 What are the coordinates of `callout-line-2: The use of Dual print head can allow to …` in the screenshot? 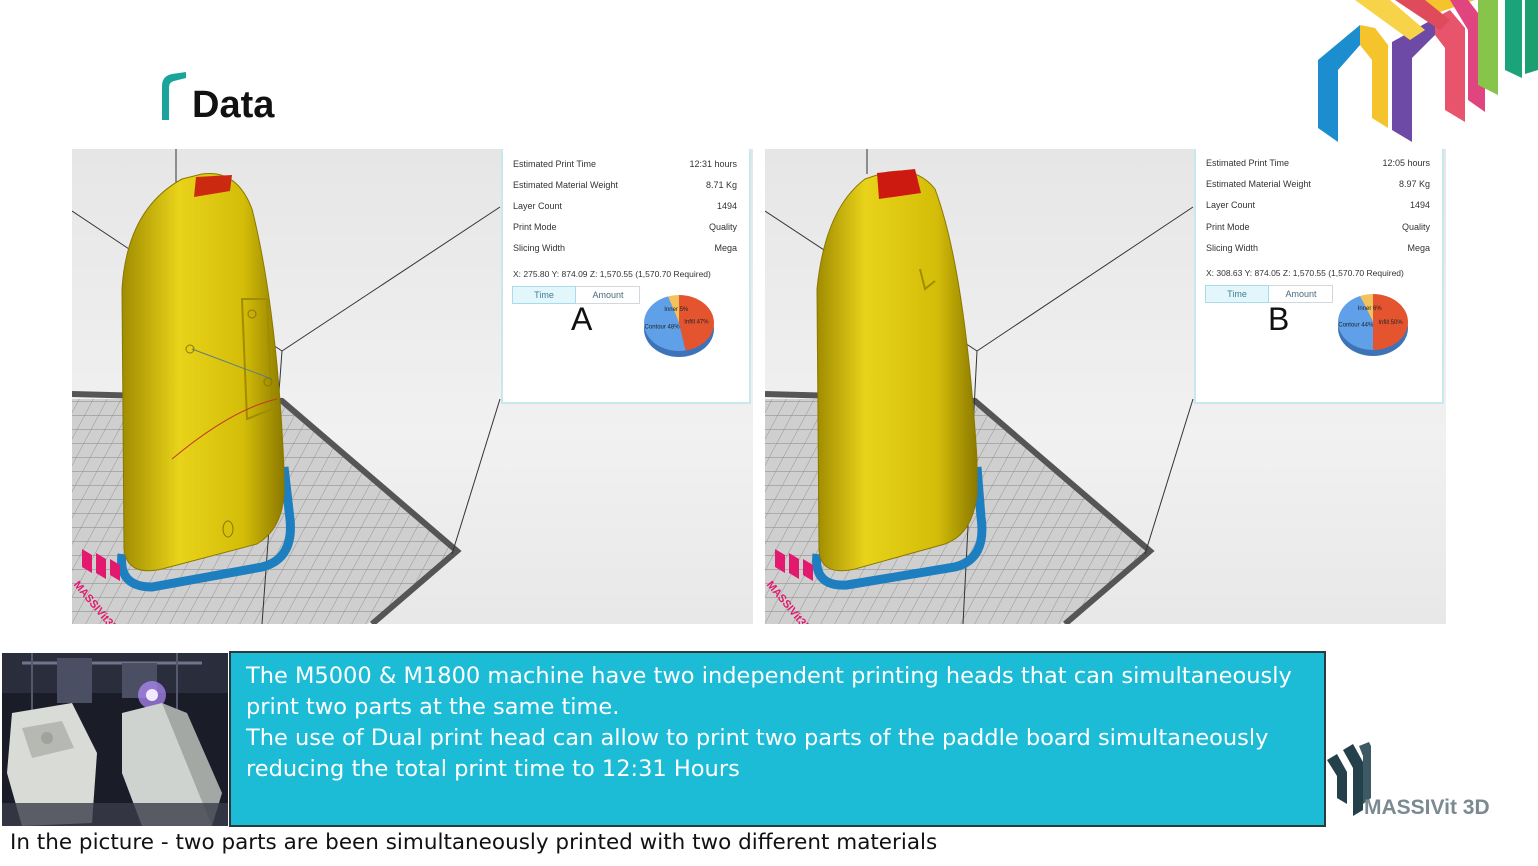 It's located at (757, 753).